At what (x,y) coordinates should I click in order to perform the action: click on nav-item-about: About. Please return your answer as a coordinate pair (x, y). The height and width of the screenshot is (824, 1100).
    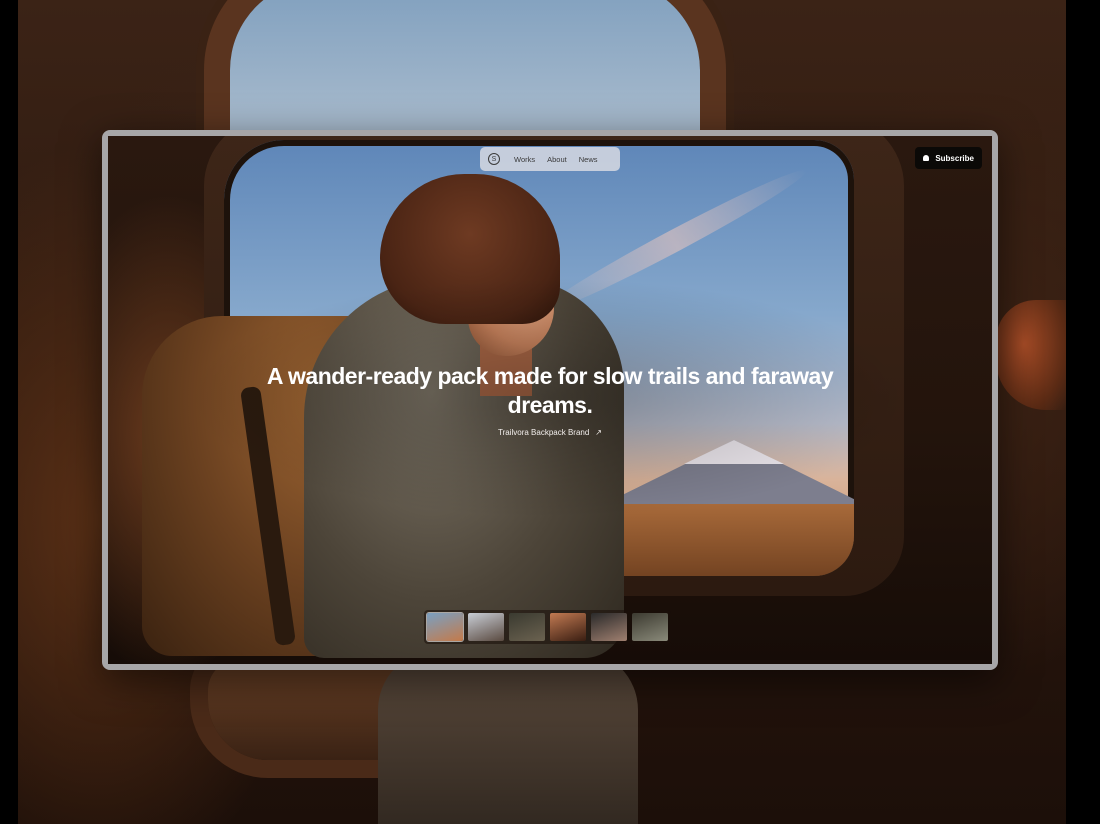
    Looking at the image, I should click on (557, 159).